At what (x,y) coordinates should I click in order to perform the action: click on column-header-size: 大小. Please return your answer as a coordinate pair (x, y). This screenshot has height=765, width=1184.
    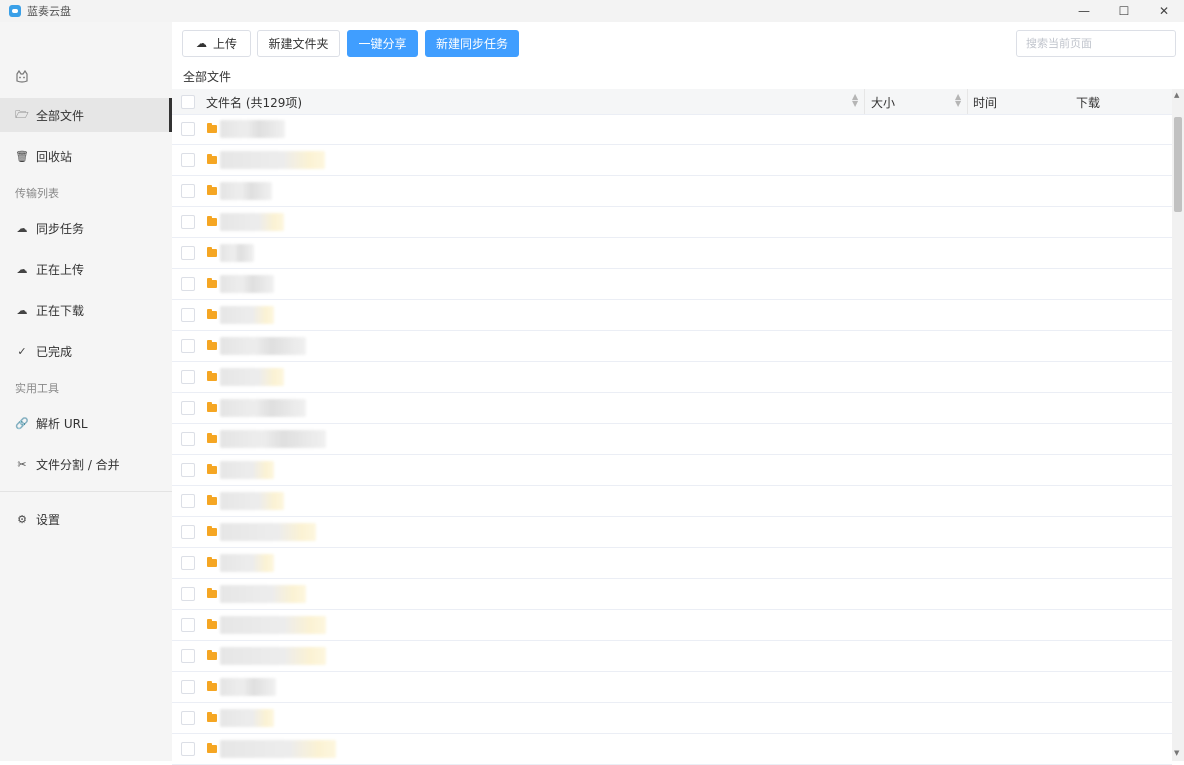
    Looking at the image, I should click on (883, 102).